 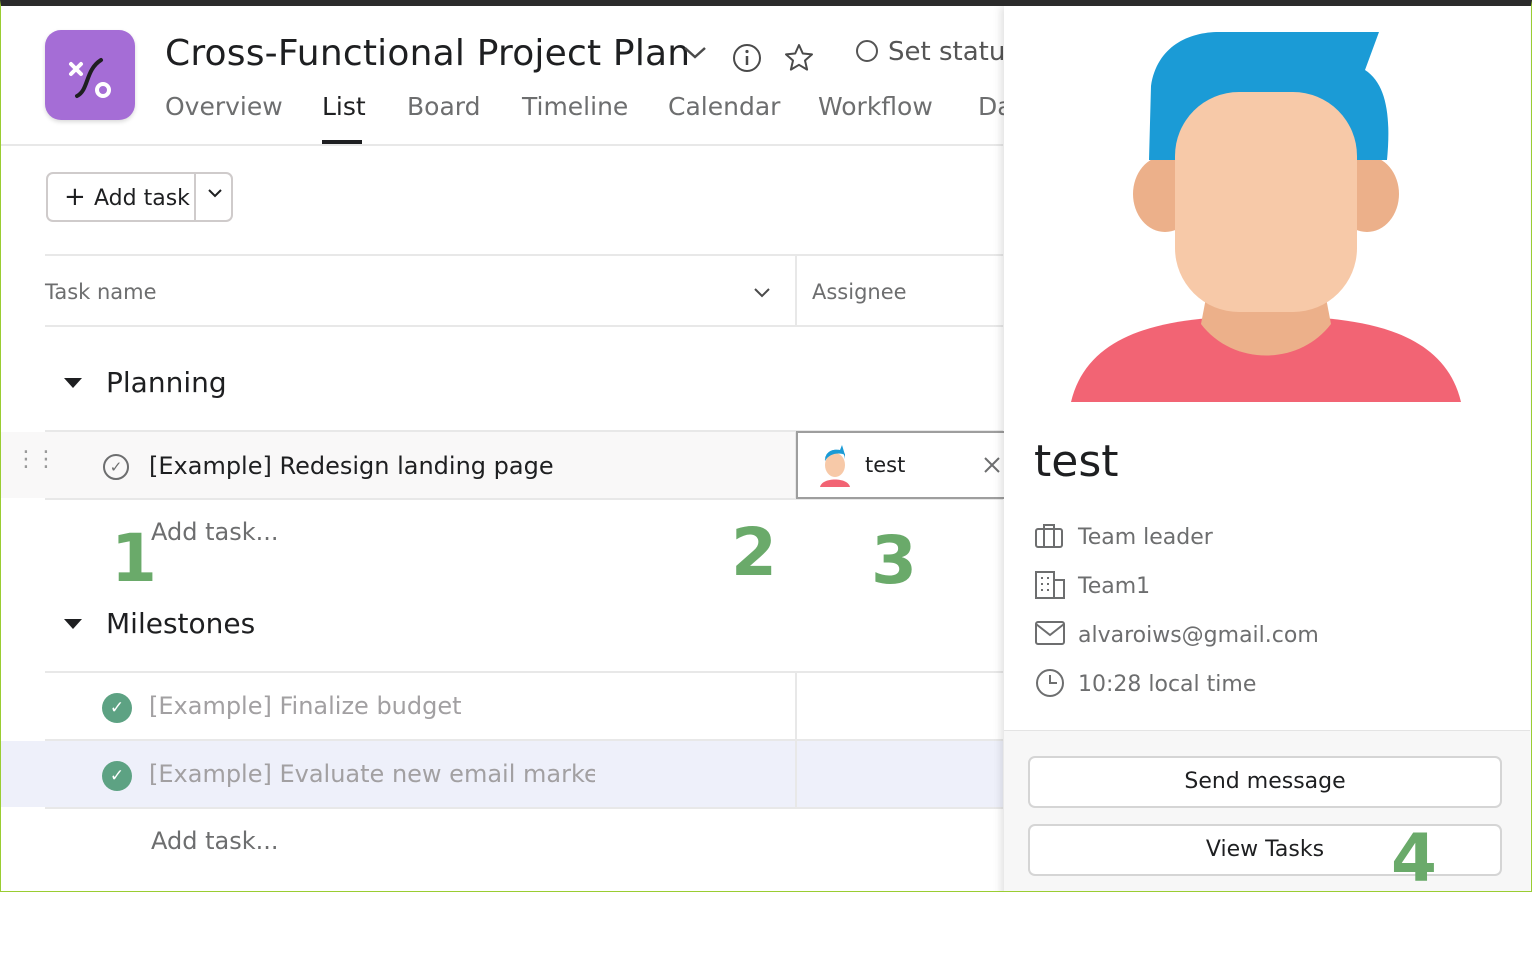 I want to click on column-header-assignee: Assignee, so click(x=859, y=292).